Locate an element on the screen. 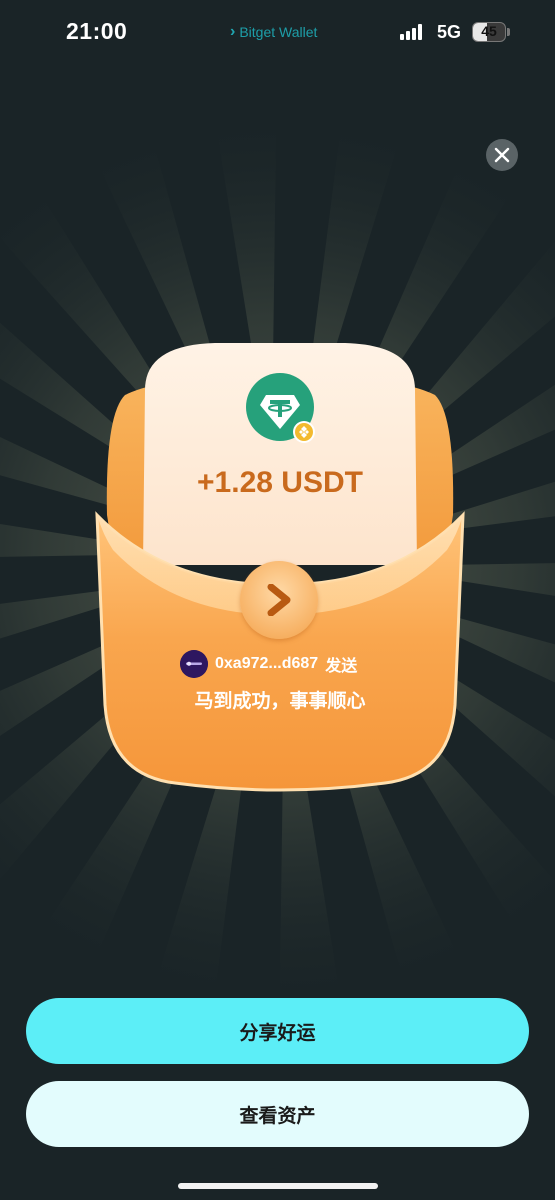 The width and height of the screenshot is (555, 1200). sender-info: 0xa972...d687 发送 is located at coordinates (268, 664).